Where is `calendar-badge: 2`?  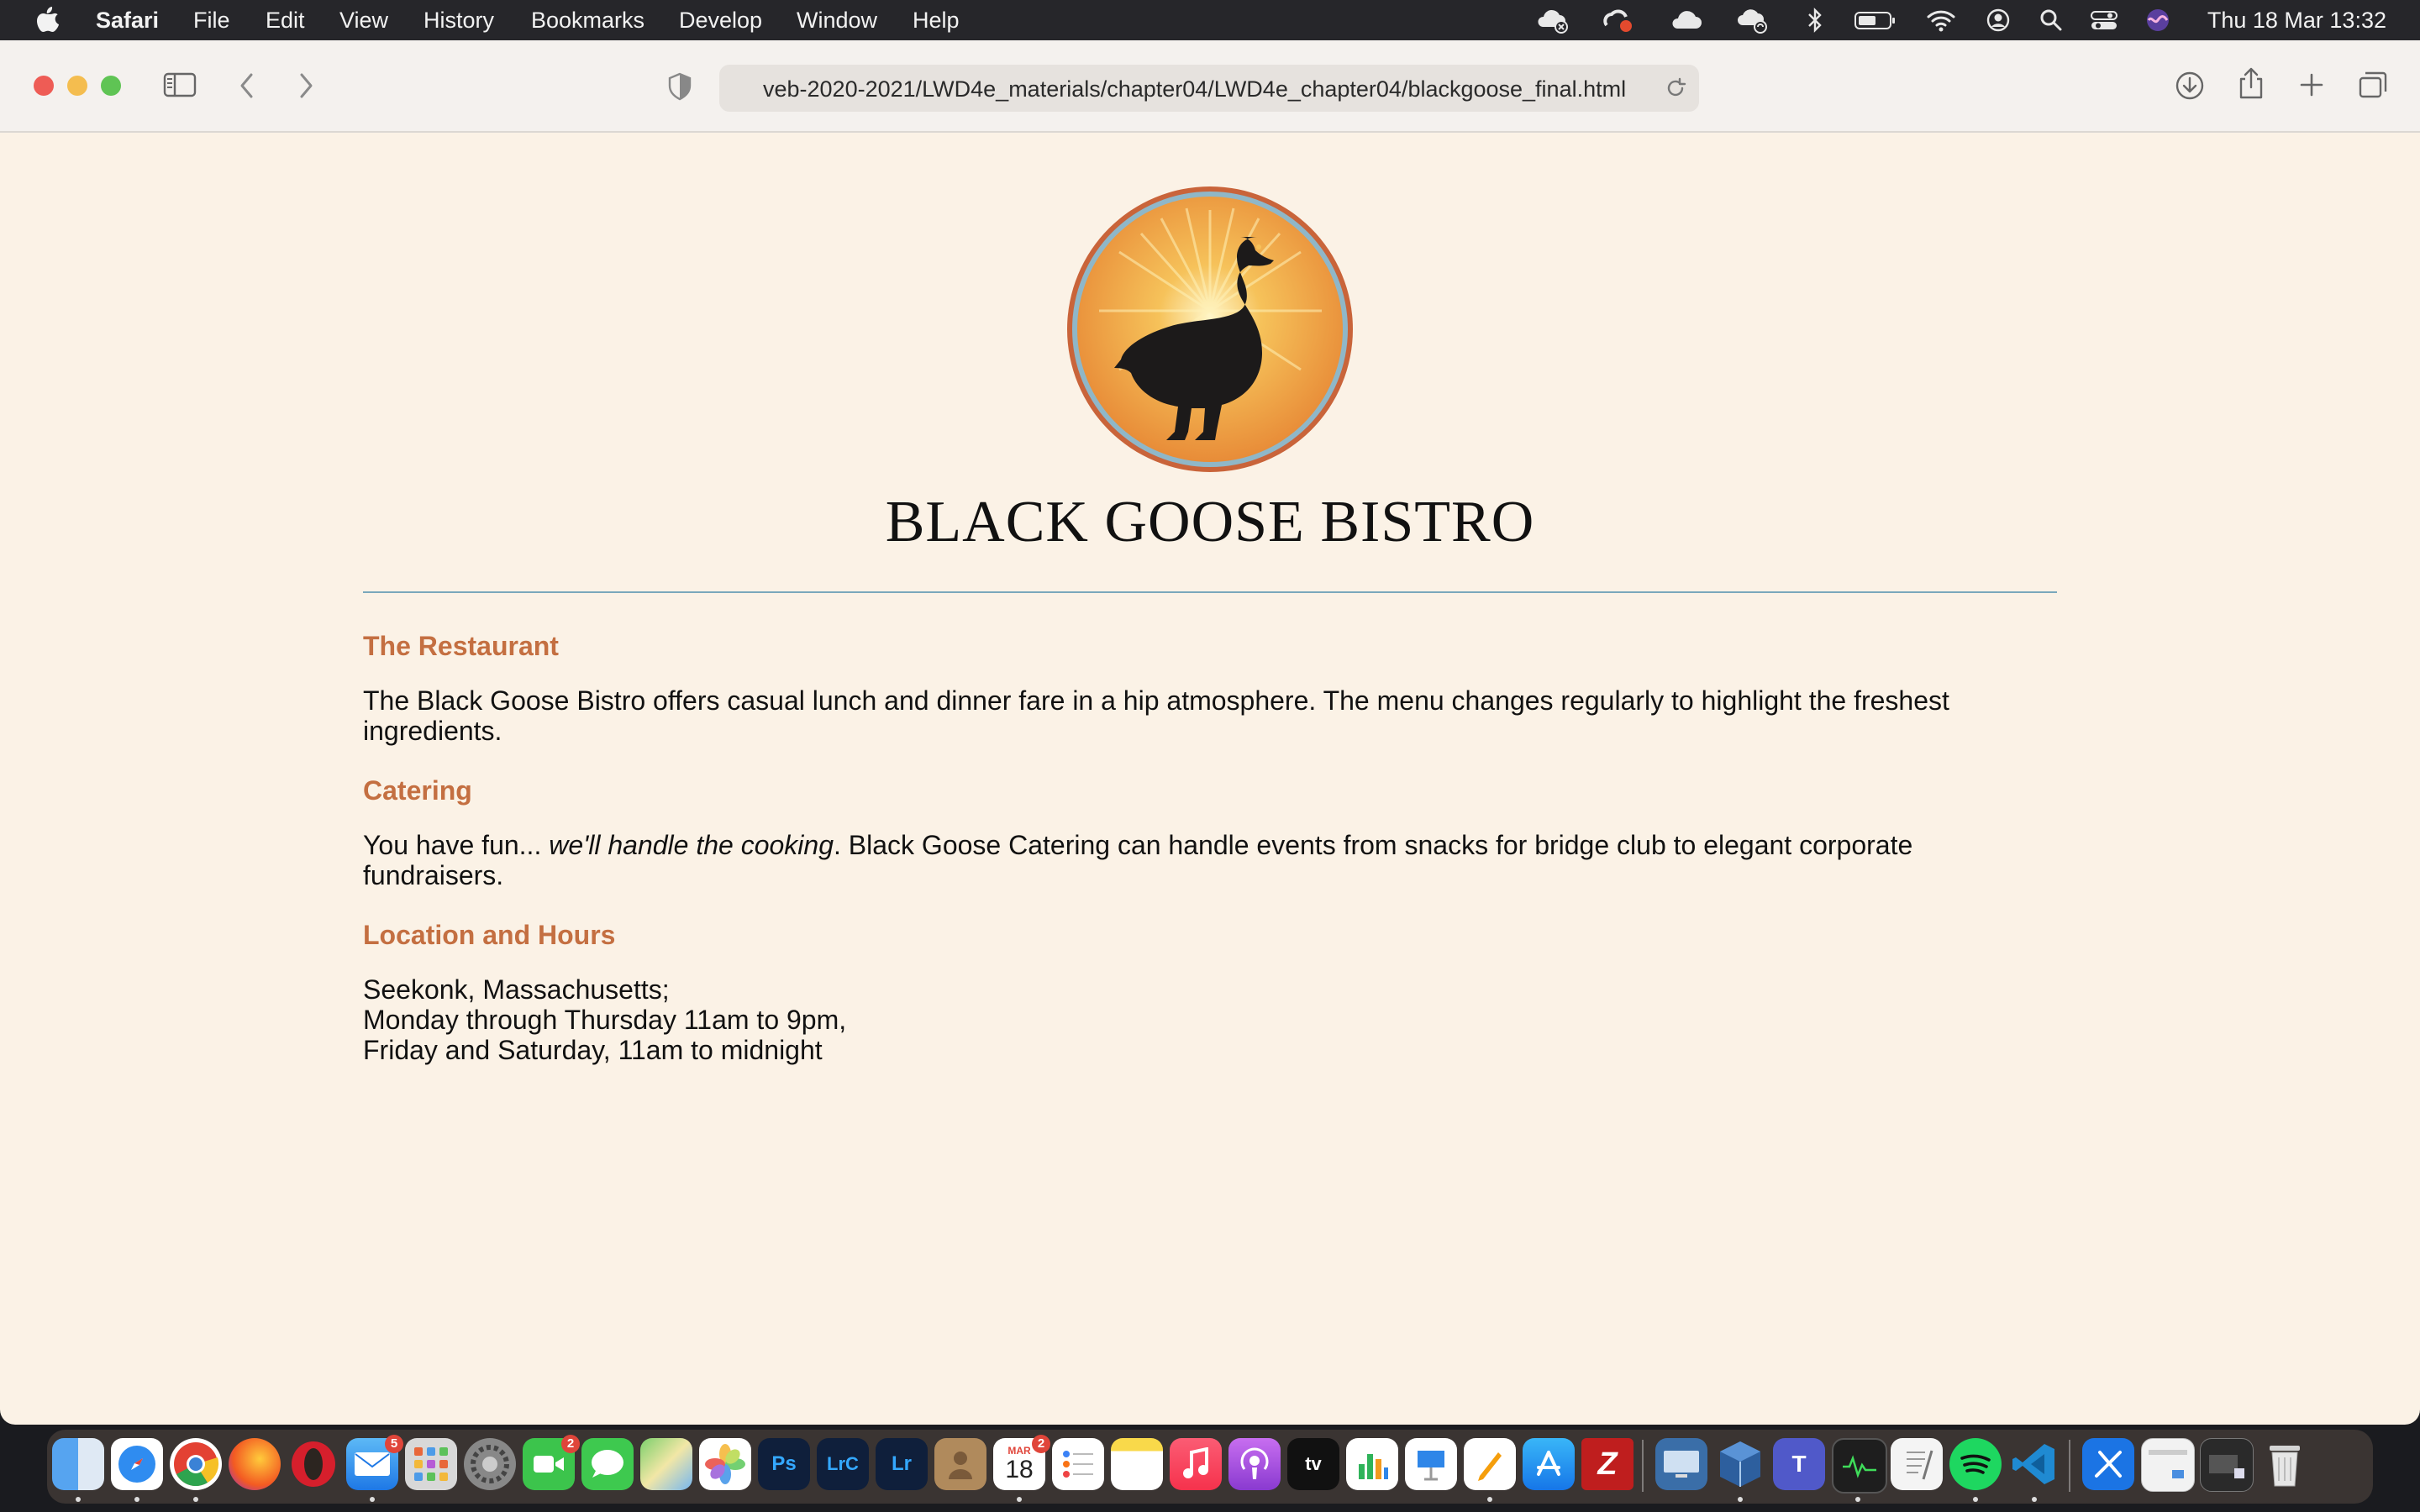
calendar-badge: 2 is located at coordinates (1041, 1444).